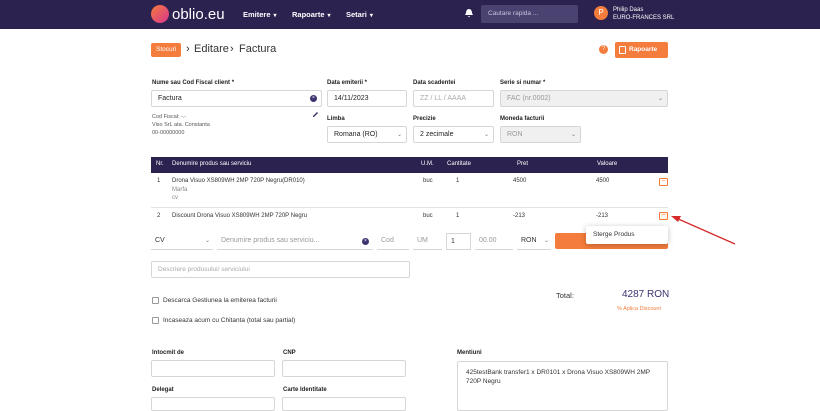  What do you see at coordinates (565, 295) in the screenshot?
I see `total-label: Total:` at bounding box center [565, 295].